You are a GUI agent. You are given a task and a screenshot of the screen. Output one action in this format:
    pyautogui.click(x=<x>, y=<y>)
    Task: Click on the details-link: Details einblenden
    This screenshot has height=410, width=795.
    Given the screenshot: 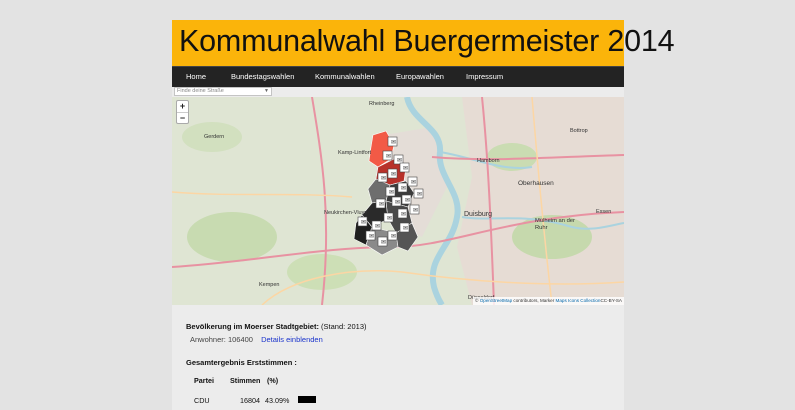 What is the action you would take?
    pyautogui.click(x=292, y=339)
    